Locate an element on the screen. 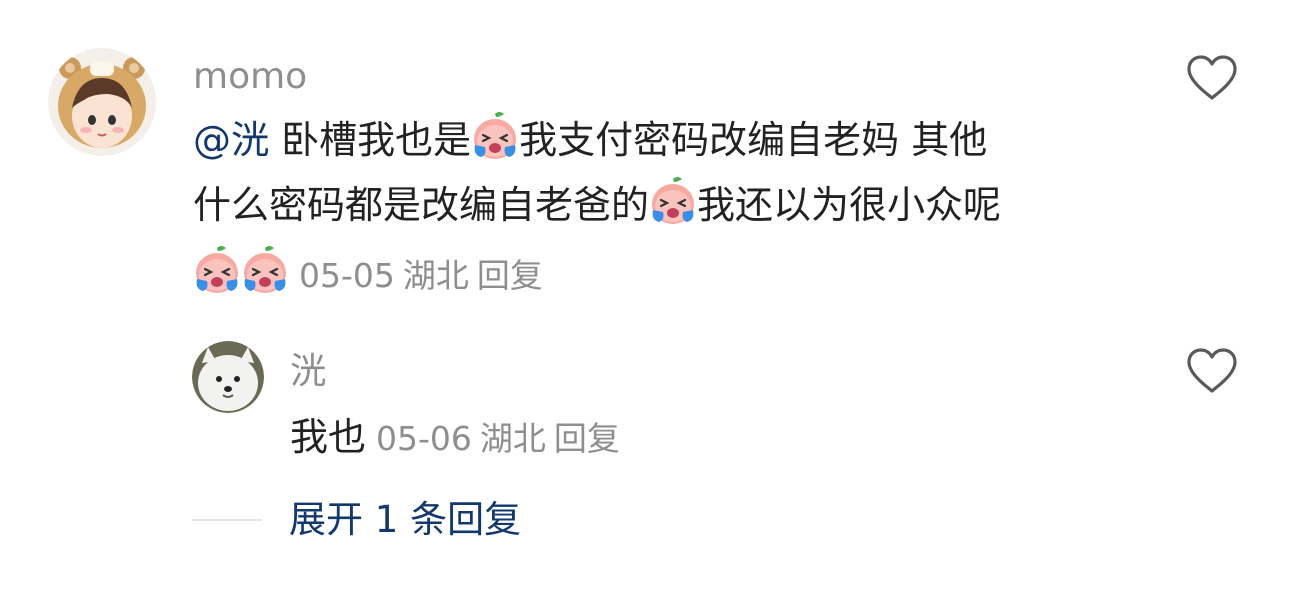 The width and height of the screenshot is (1290, 593). reply-date: 05-06 is located at coordinates (424, 438).